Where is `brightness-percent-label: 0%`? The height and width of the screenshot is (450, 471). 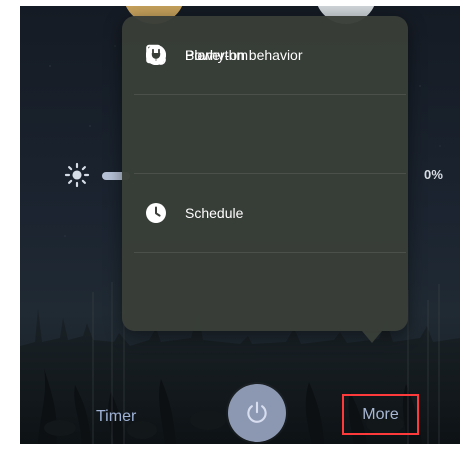
brightness-percent-label: 0% is located at coordinates (434, 174).